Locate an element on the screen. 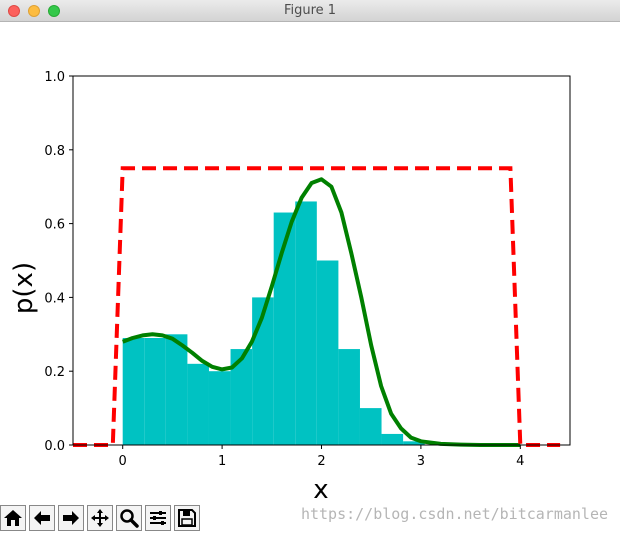 The image size is (620, 534). window-title: Figure 1 is located at coordinates (310, 10).